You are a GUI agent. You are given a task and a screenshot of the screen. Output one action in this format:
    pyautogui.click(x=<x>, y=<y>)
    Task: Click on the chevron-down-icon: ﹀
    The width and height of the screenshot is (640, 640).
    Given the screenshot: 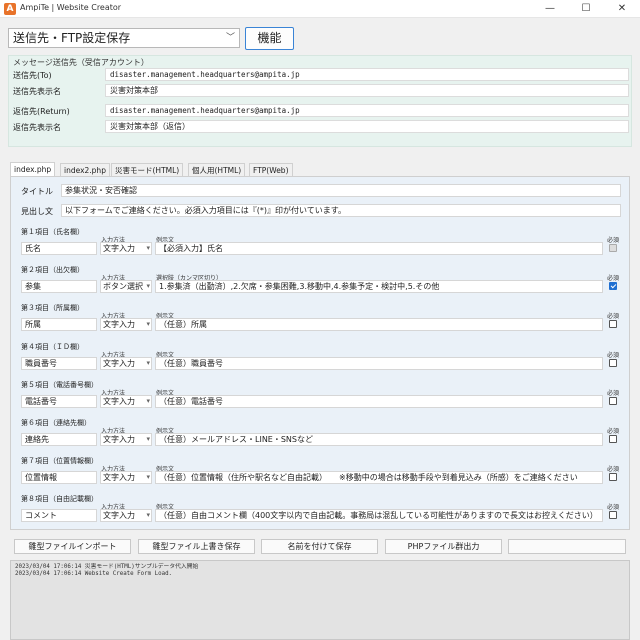 What is the action you would take?
    pyautogui.click(x=230, y=38)
    